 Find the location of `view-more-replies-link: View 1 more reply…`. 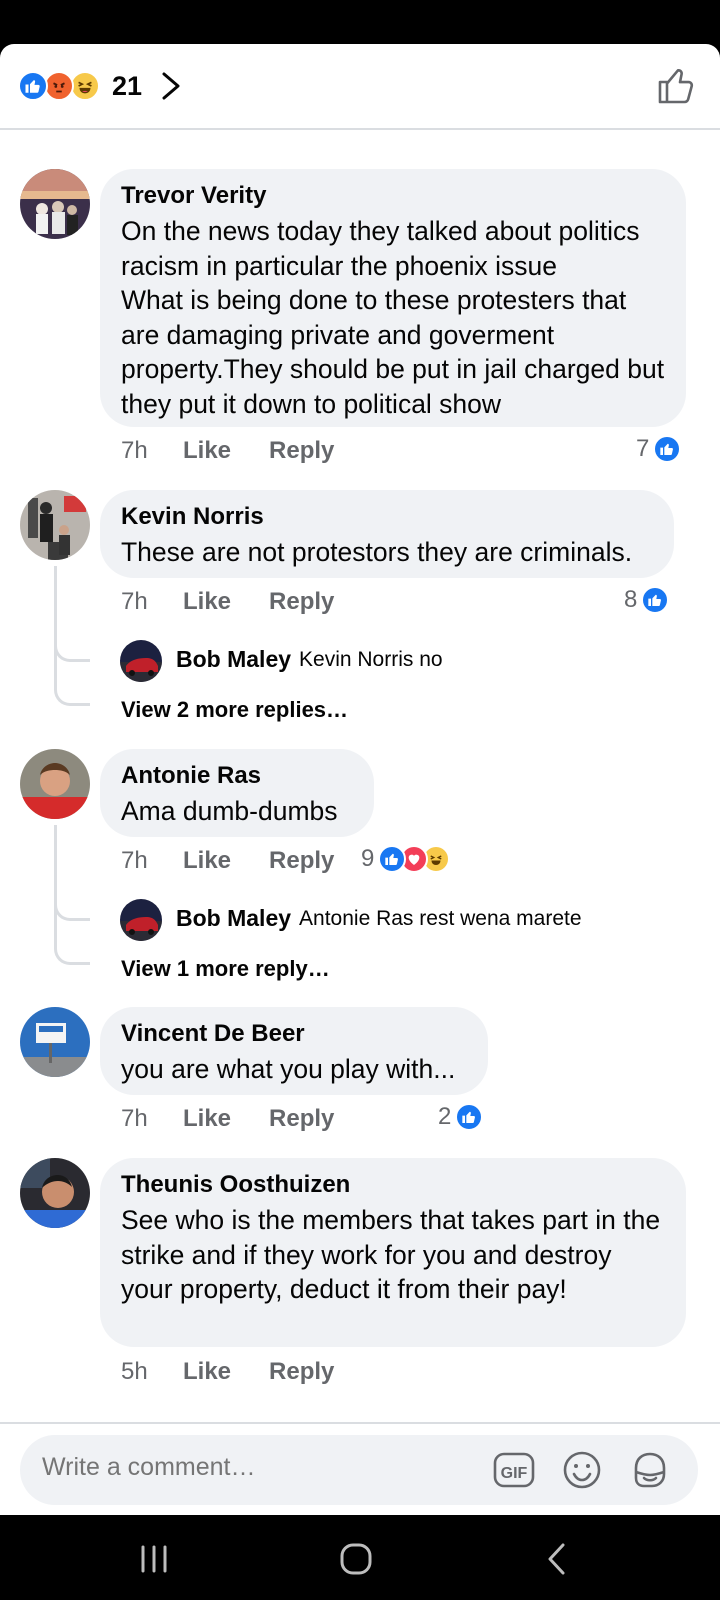

view-more-replies-link: View 1 more reply… is located at coordinates (225, 969).